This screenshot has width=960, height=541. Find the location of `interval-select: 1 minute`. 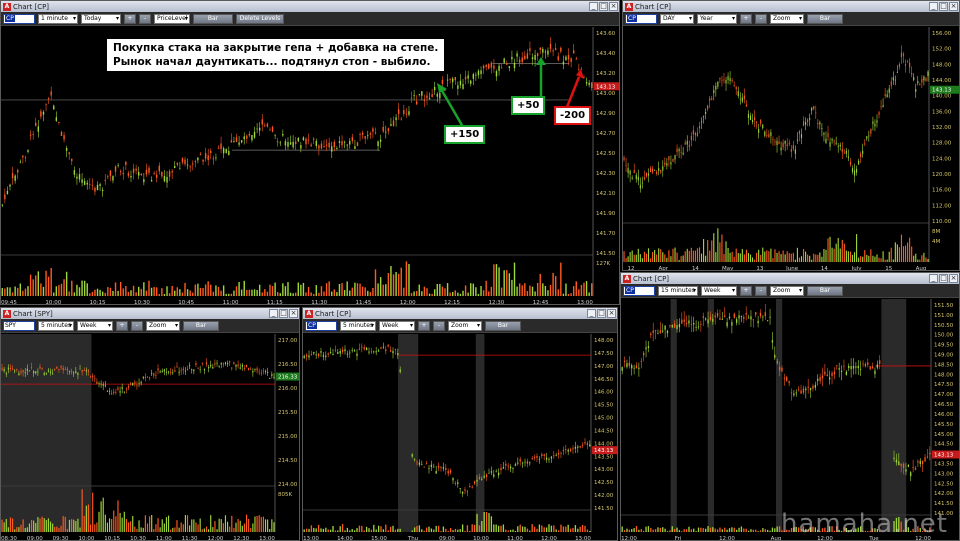

interval-select: 1 minute is located at coordinates (58, 18).